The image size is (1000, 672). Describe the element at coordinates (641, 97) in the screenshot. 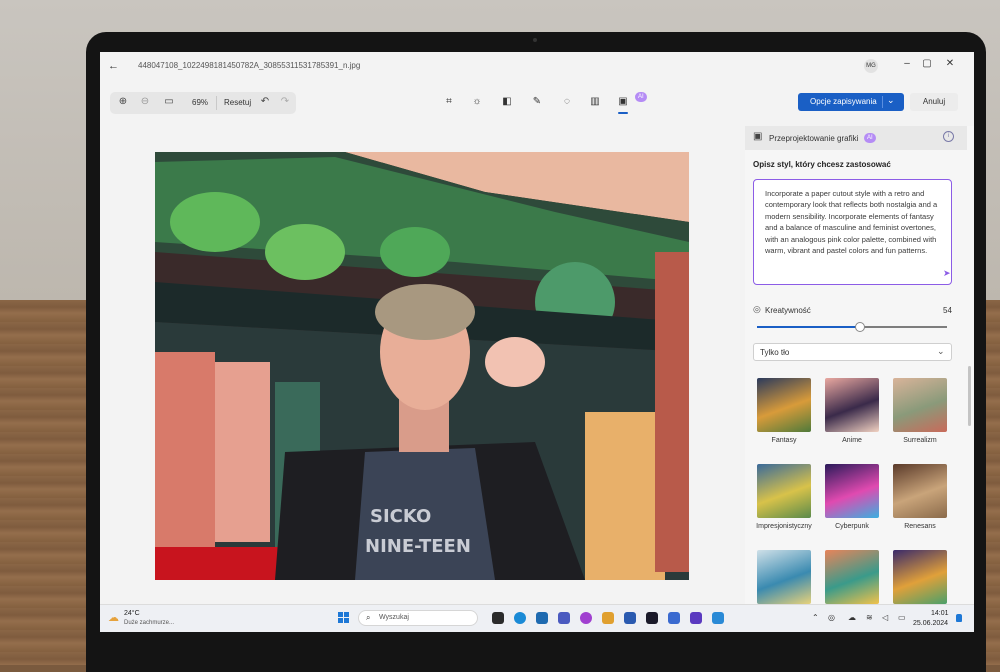

I see `ai-badge: AI` at that location.